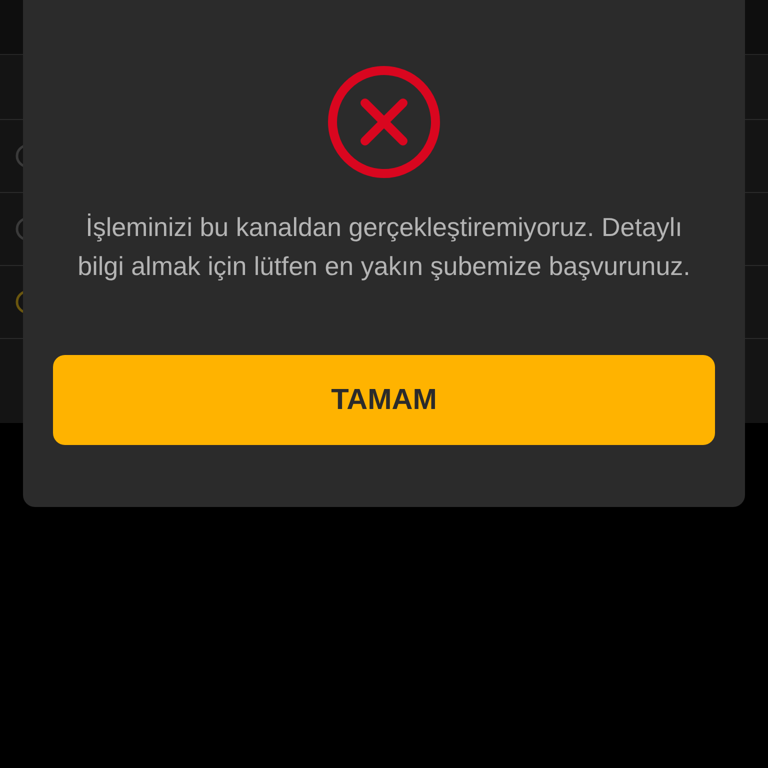 Image resolution: width=768 pixels, height=768 pixels. I want to click on ok-button: TAMAM, so click(384, 400).